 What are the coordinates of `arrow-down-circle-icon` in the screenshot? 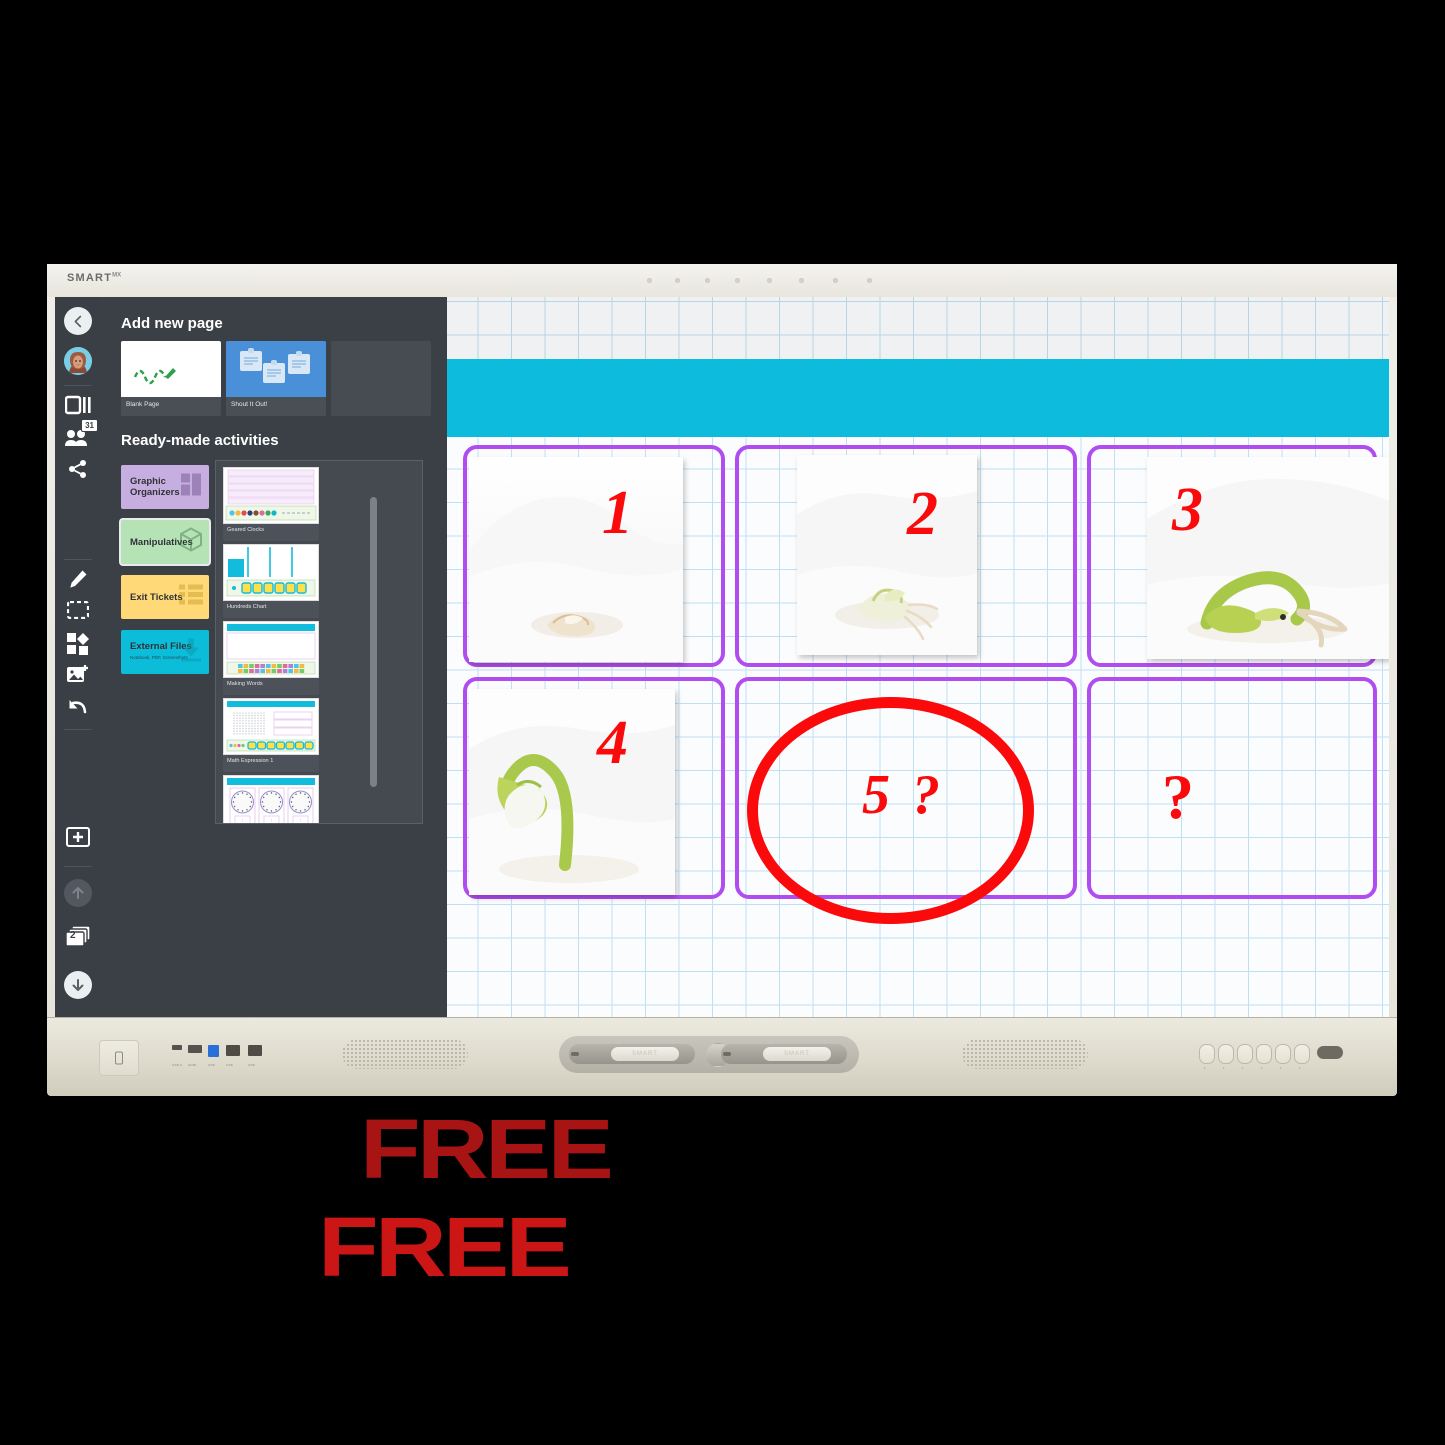 It's located at (78, 985).